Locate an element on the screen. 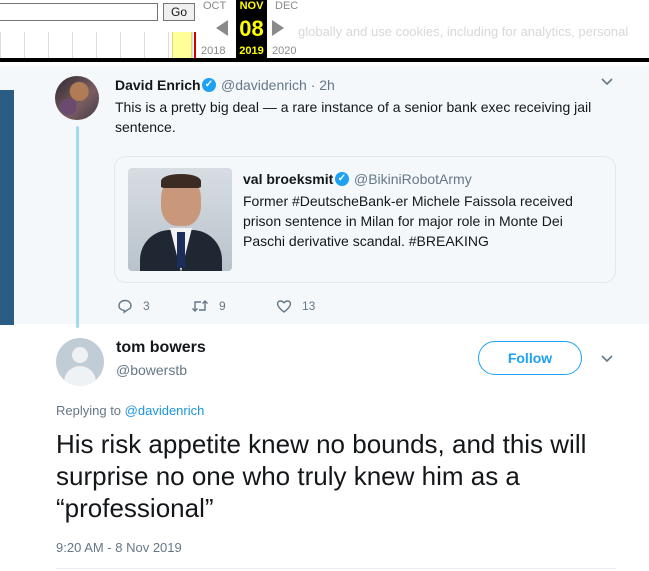 The height and width of the screenshot is (571, 649). wayback-capture-marker is located at coordinates (195, 45).